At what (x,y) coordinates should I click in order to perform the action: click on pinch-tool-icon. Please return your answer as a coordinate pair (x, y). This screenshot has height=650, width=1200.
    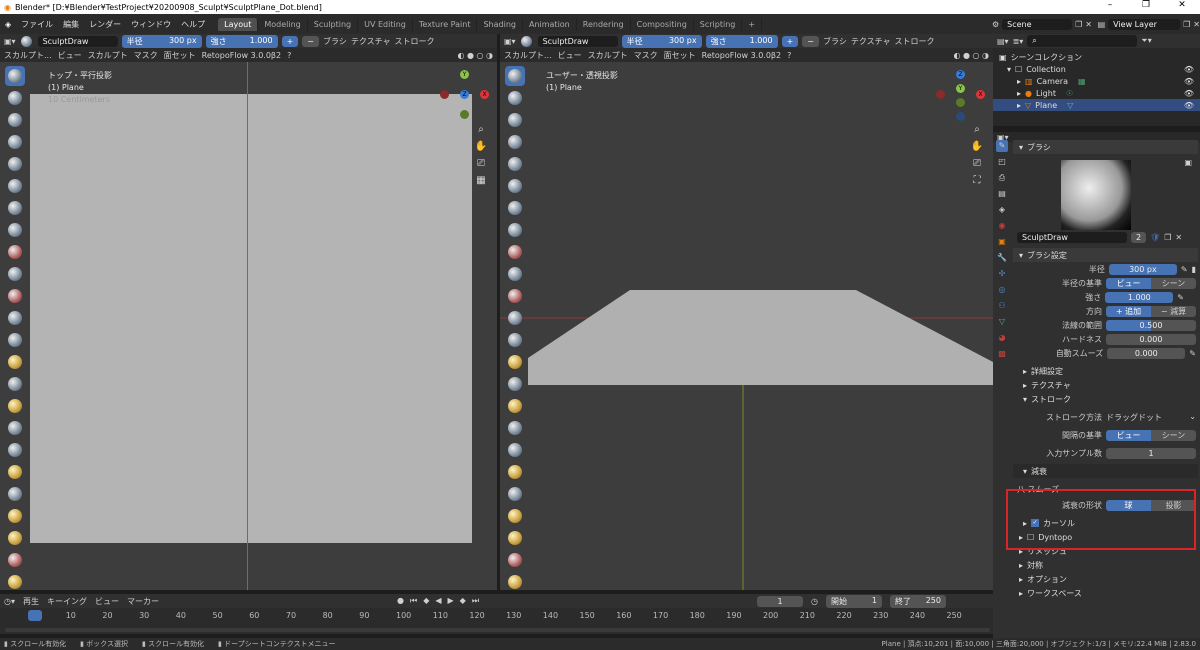
    Looking at the image, I should click on (515, 384).